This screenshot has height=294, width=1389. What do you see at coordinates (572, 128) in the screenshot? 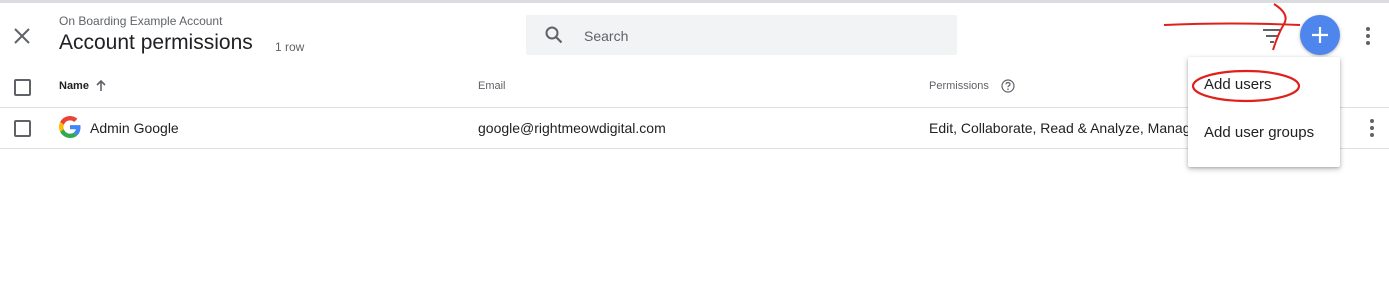
I see `user-email: google@rightmeowdigital.com` at bounding box center [572, 128].